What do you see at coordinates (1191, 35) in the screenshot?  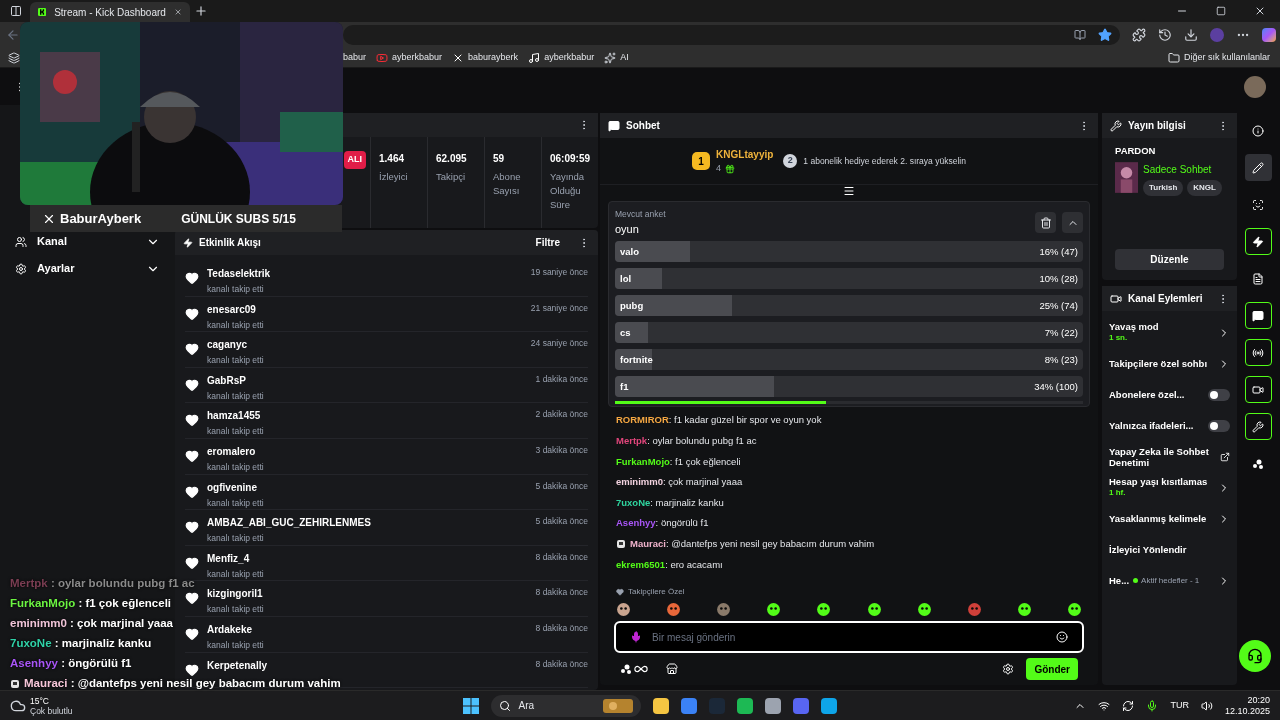 I see `download-icon` at bounding box center [1191, 35].